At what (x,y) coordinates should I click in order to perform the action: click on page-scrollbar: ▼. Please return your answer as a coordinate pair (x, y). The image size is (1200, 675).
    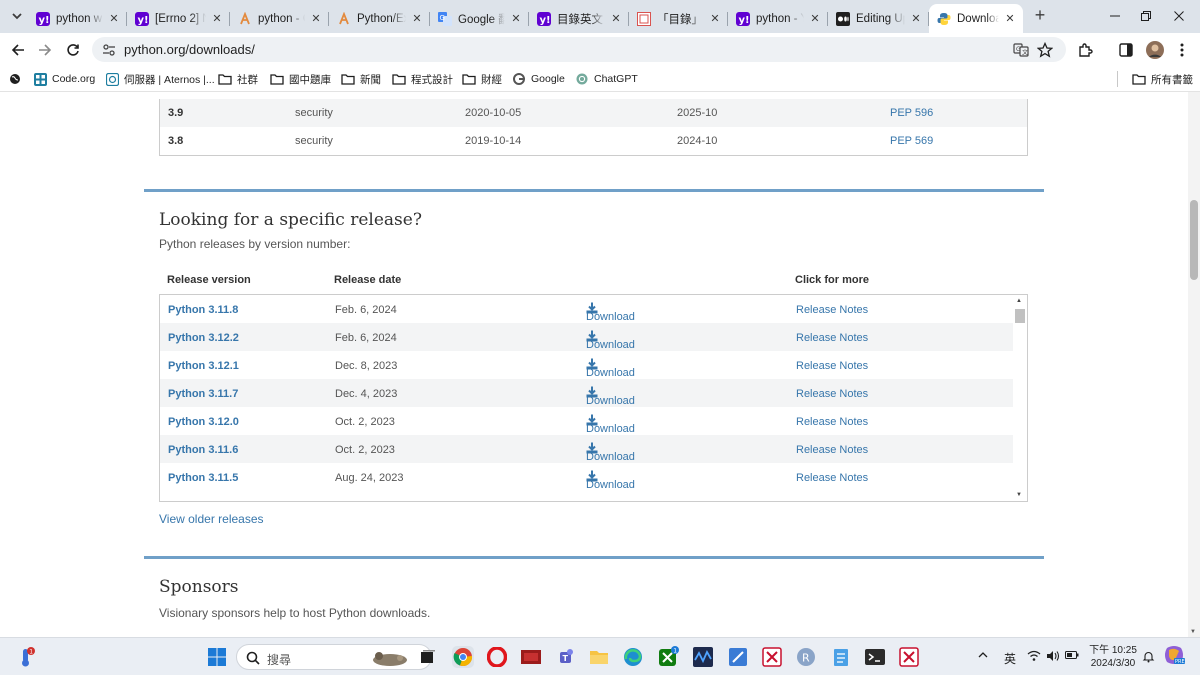
    Looking at the image, I should click on (1194, 364).